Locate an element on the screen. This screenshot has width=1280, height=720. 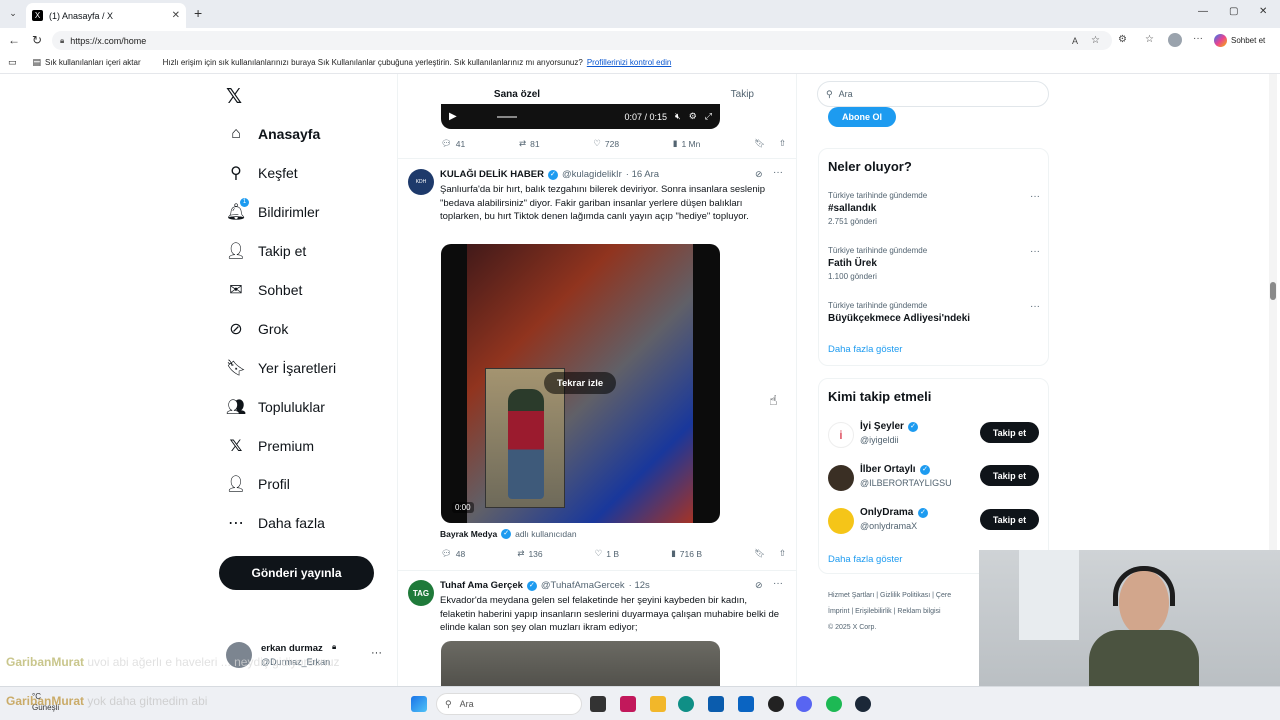
footer-link: Erişilebilirlik is located at coordinates (873, 611).